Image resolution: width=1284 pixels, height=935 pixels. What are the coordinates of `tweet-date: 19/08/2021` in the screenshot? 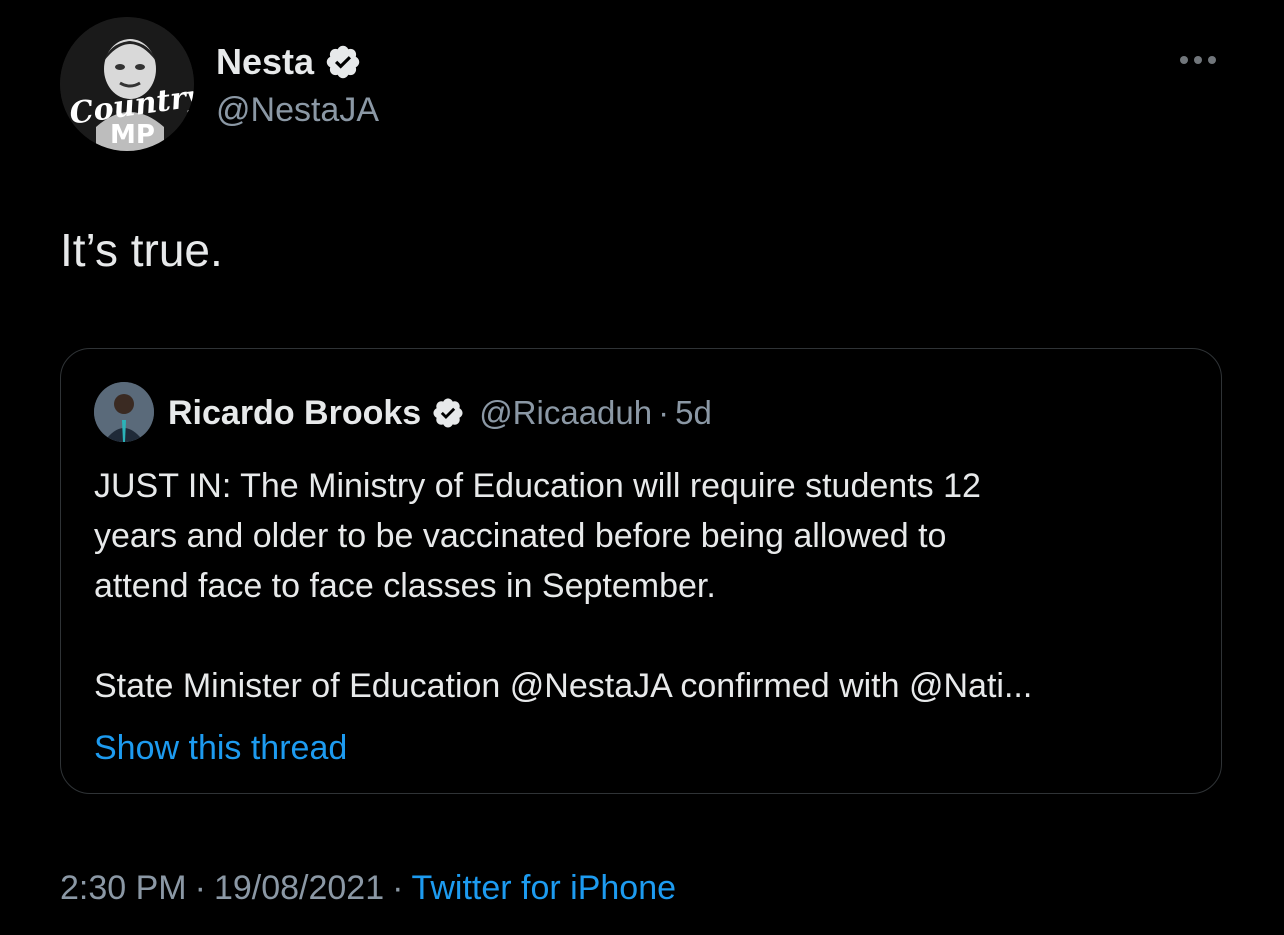 It's located at (299, 888).